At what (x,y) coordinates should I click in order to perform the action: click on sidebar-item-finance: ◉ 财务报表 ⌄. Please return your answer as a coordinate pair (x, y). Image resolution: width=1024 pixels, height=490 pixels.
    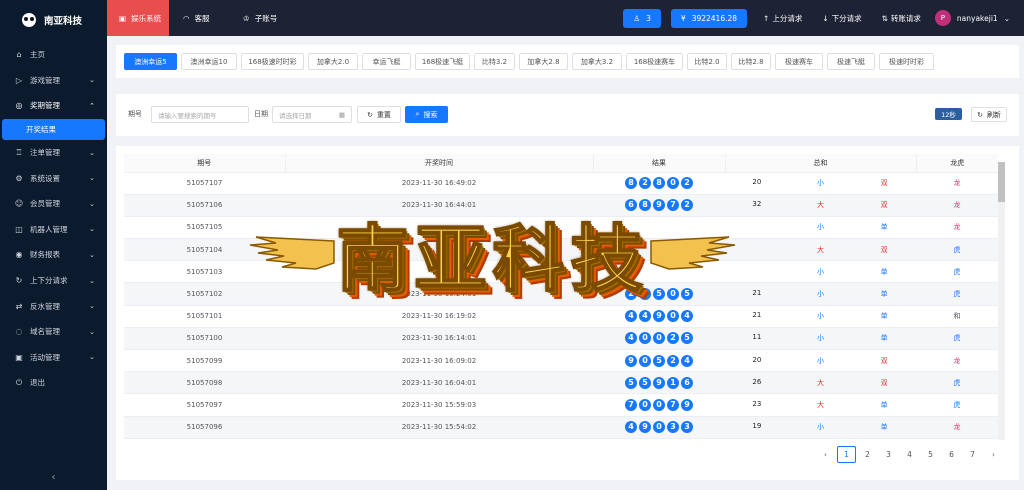
    Looking at the image, I should click on (53, 255).